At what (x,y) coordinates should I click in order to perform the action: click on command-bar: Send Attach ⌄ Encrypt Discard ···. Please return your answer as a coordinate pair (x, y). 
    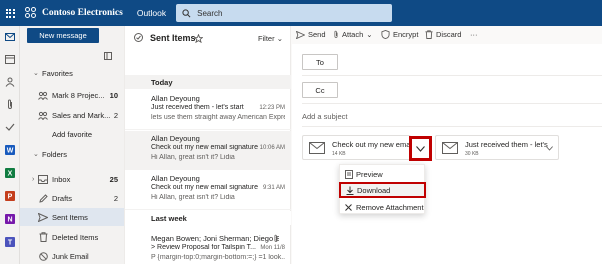
    Looking at the image, I should click on (447, 35).